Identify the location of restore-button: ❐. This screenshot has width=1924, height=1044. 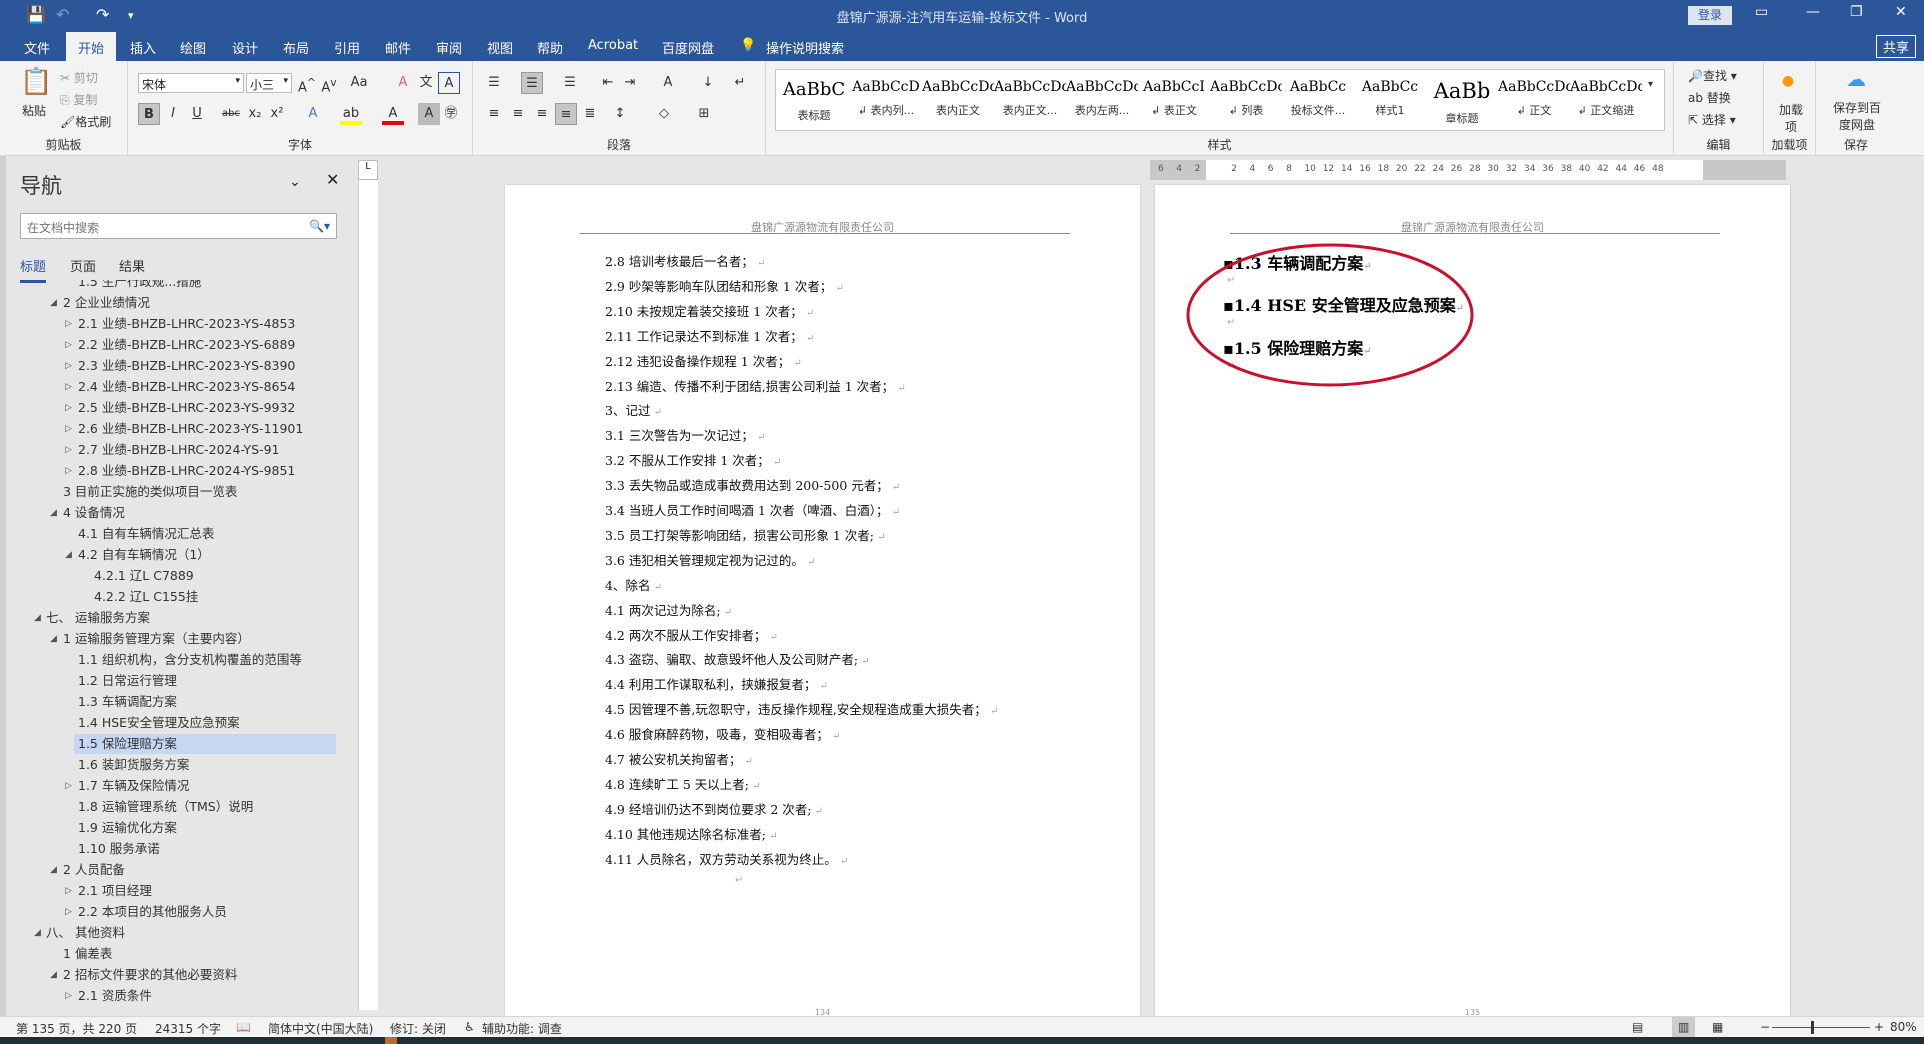
(1856, 12).